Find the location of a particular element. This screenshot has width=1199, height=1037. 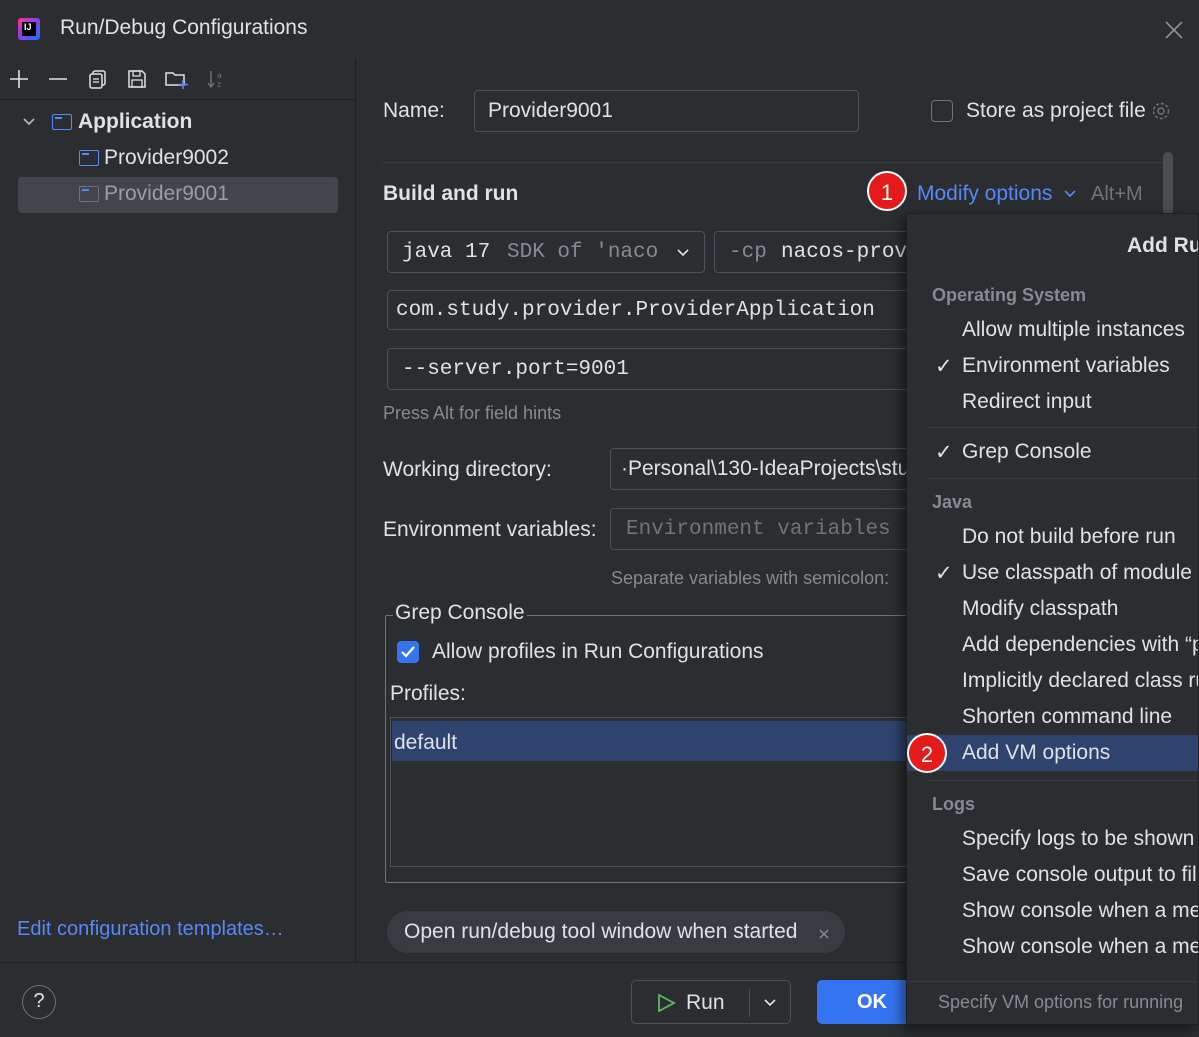

svg-text: a is located at coordinates (219, 75).